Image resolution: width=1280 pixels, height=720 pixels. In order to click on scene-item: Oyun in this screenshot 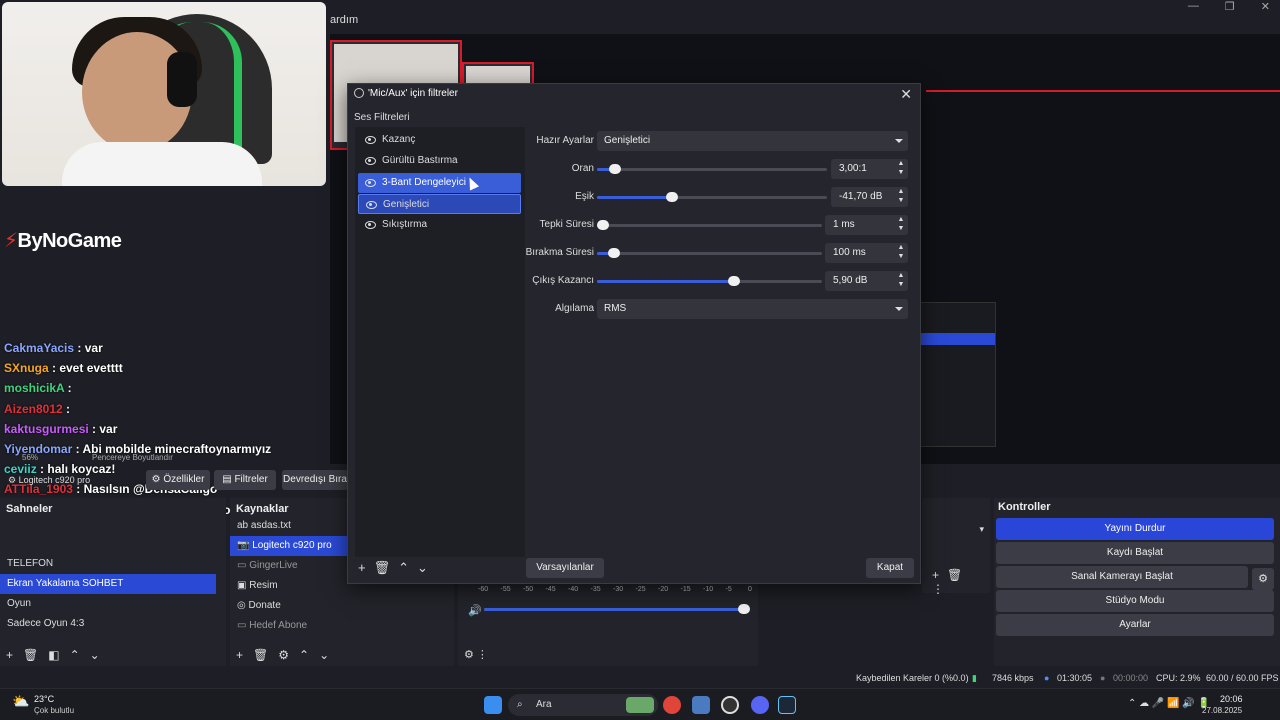, I will do `click(108, 604)`.